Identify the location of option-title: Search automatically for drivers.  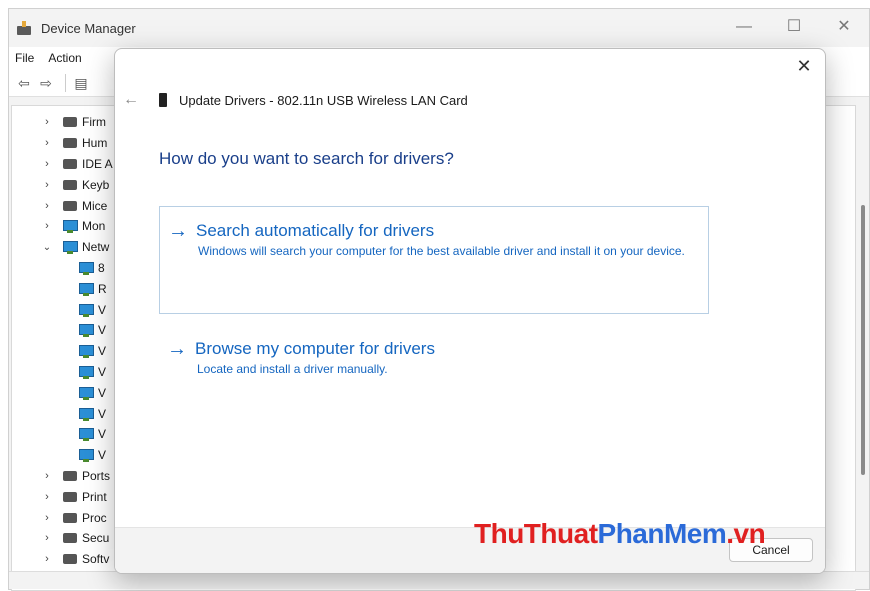
(315, 230).